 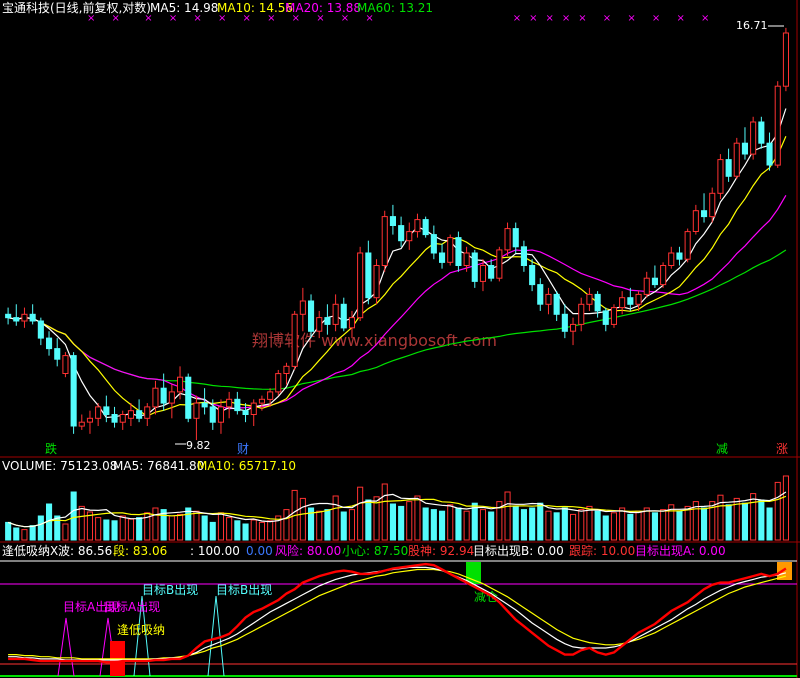 I want to click on high-price-label: 16.71, so click(x=752, y=25).